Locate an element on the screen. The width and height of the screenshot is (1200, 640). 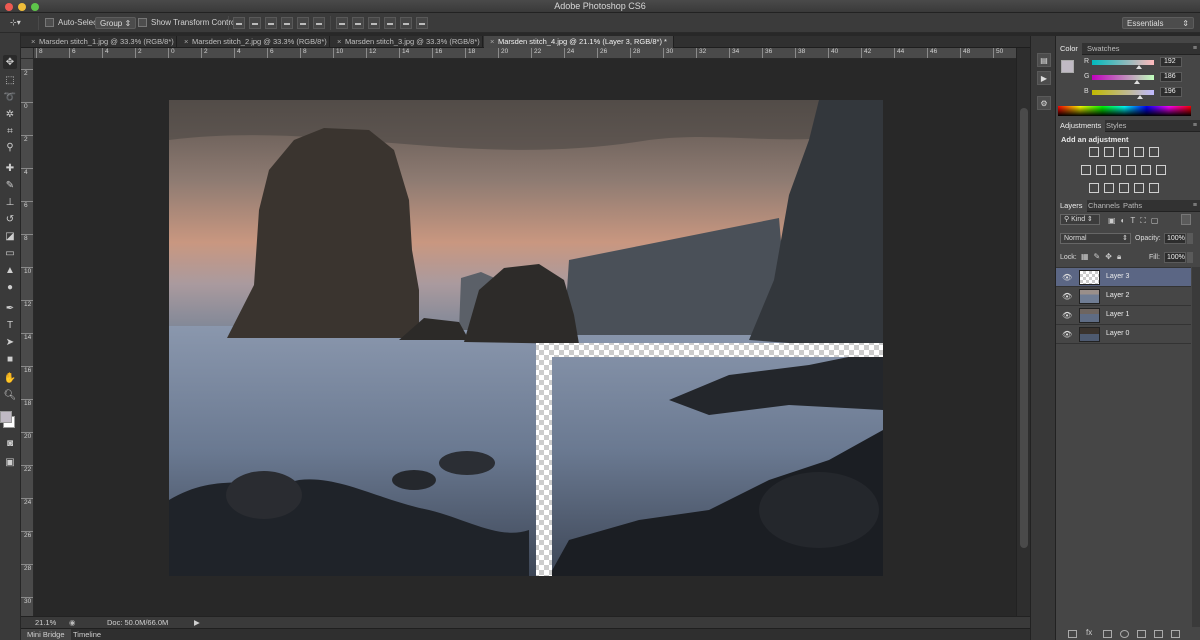
color-panel-foreground is located at coordinates (1067, 66).